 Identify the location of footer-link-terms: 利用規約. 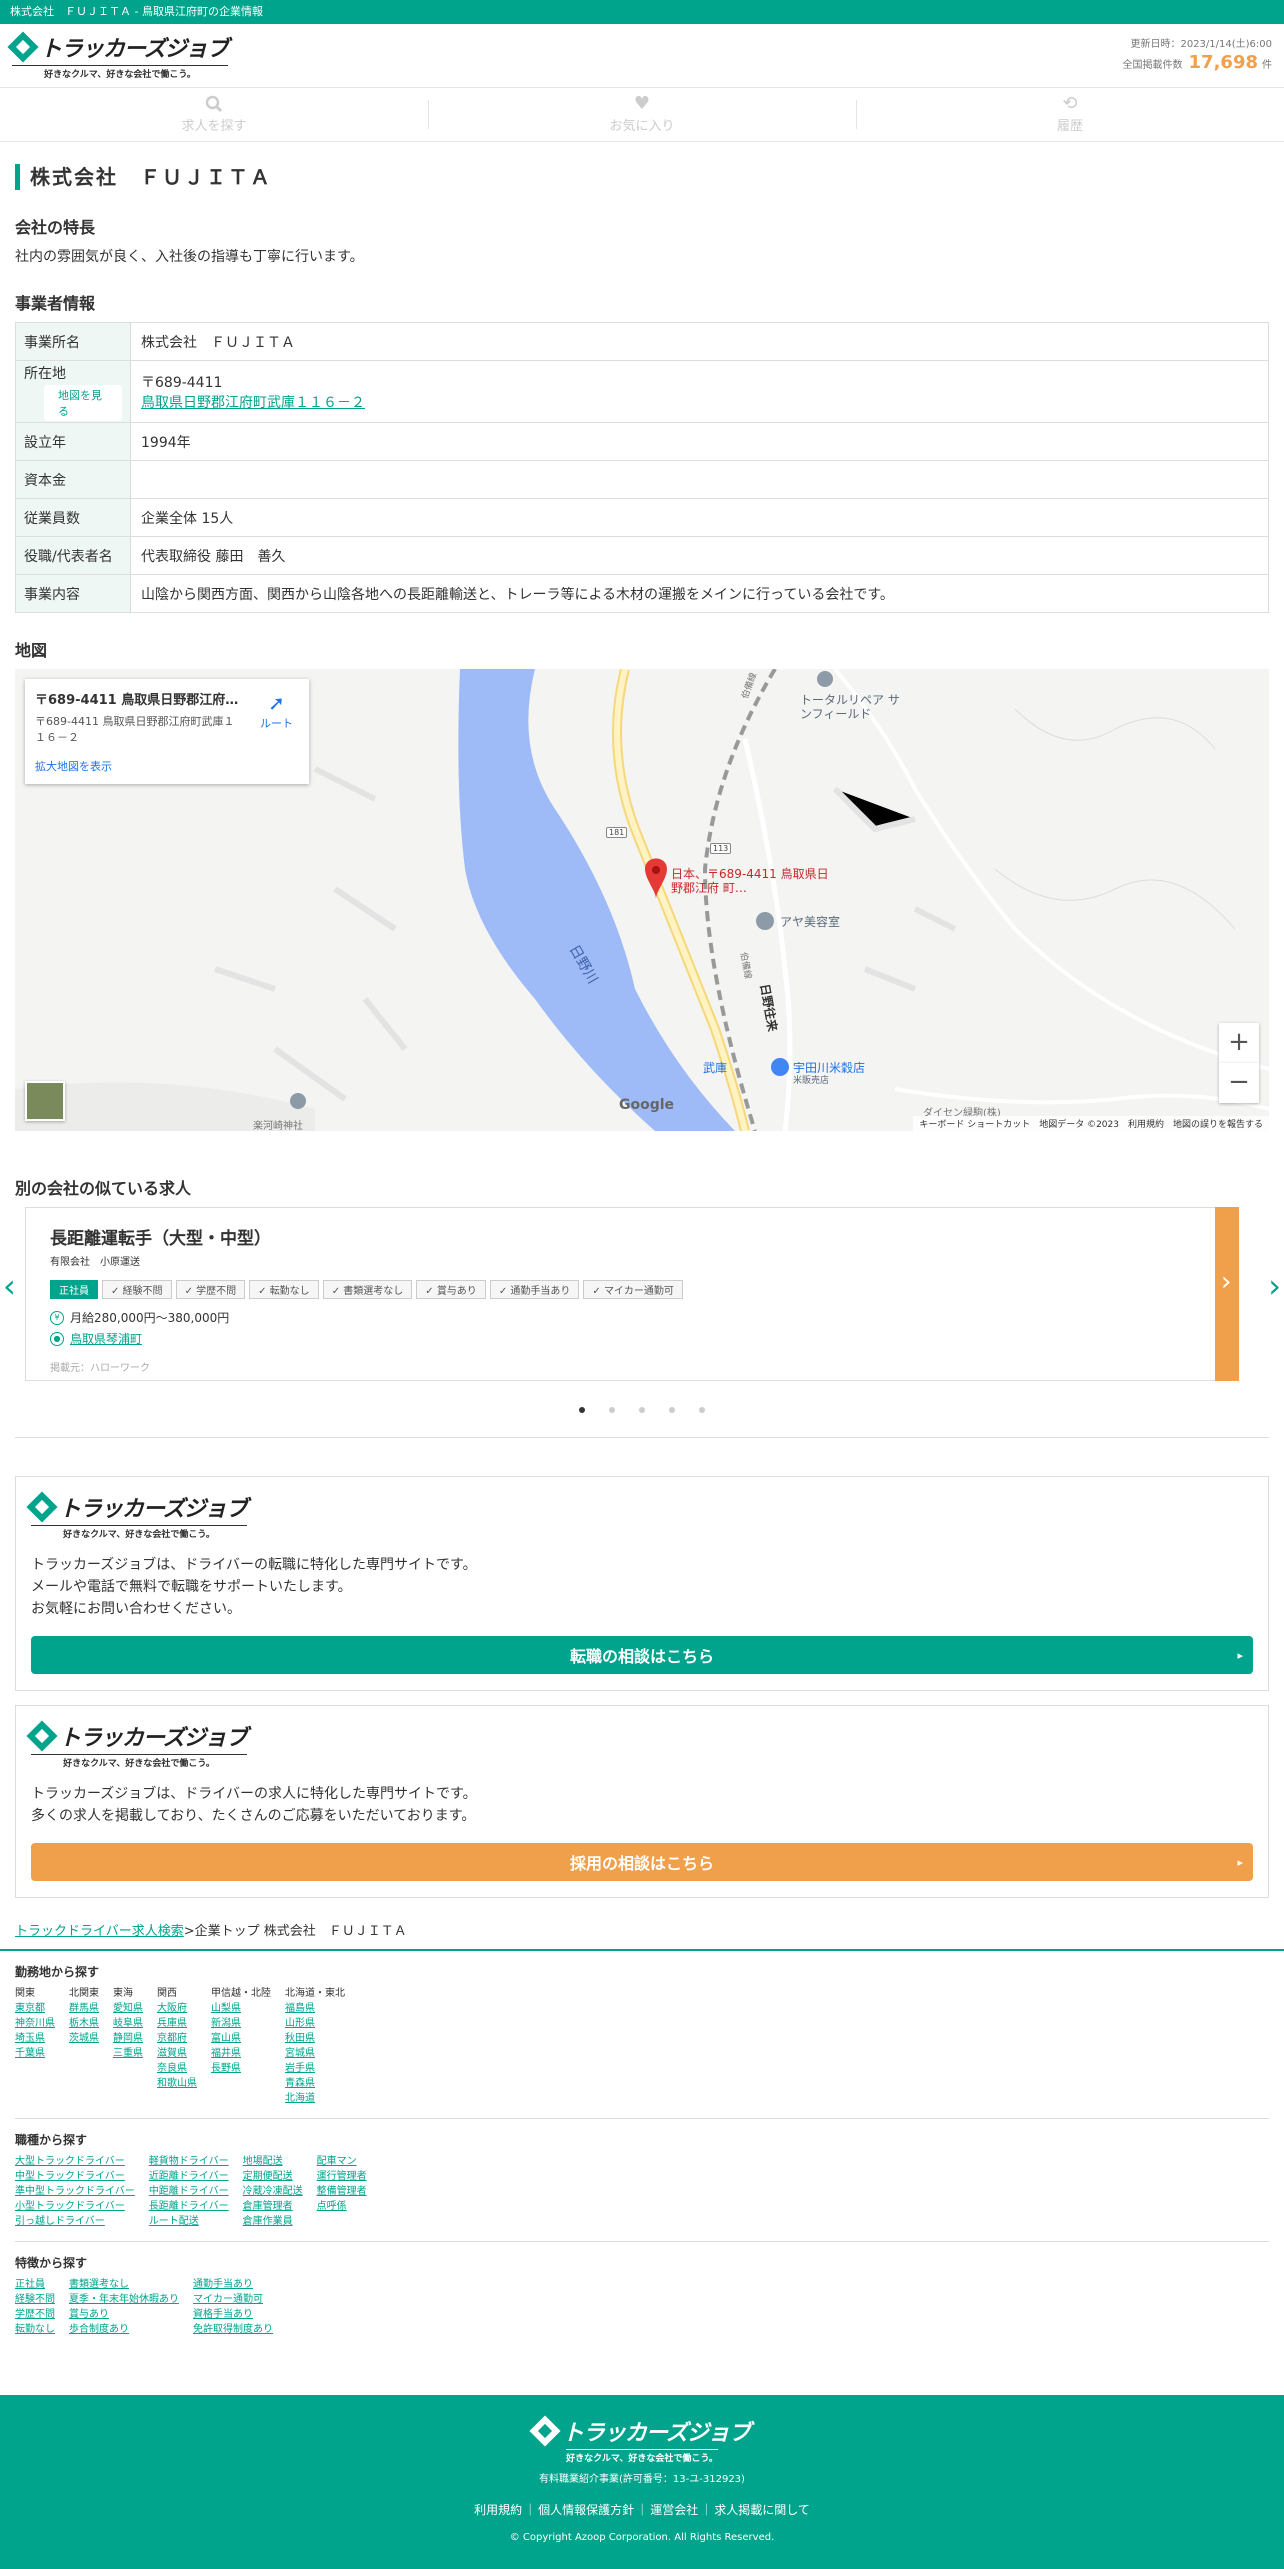
(498, 2510).